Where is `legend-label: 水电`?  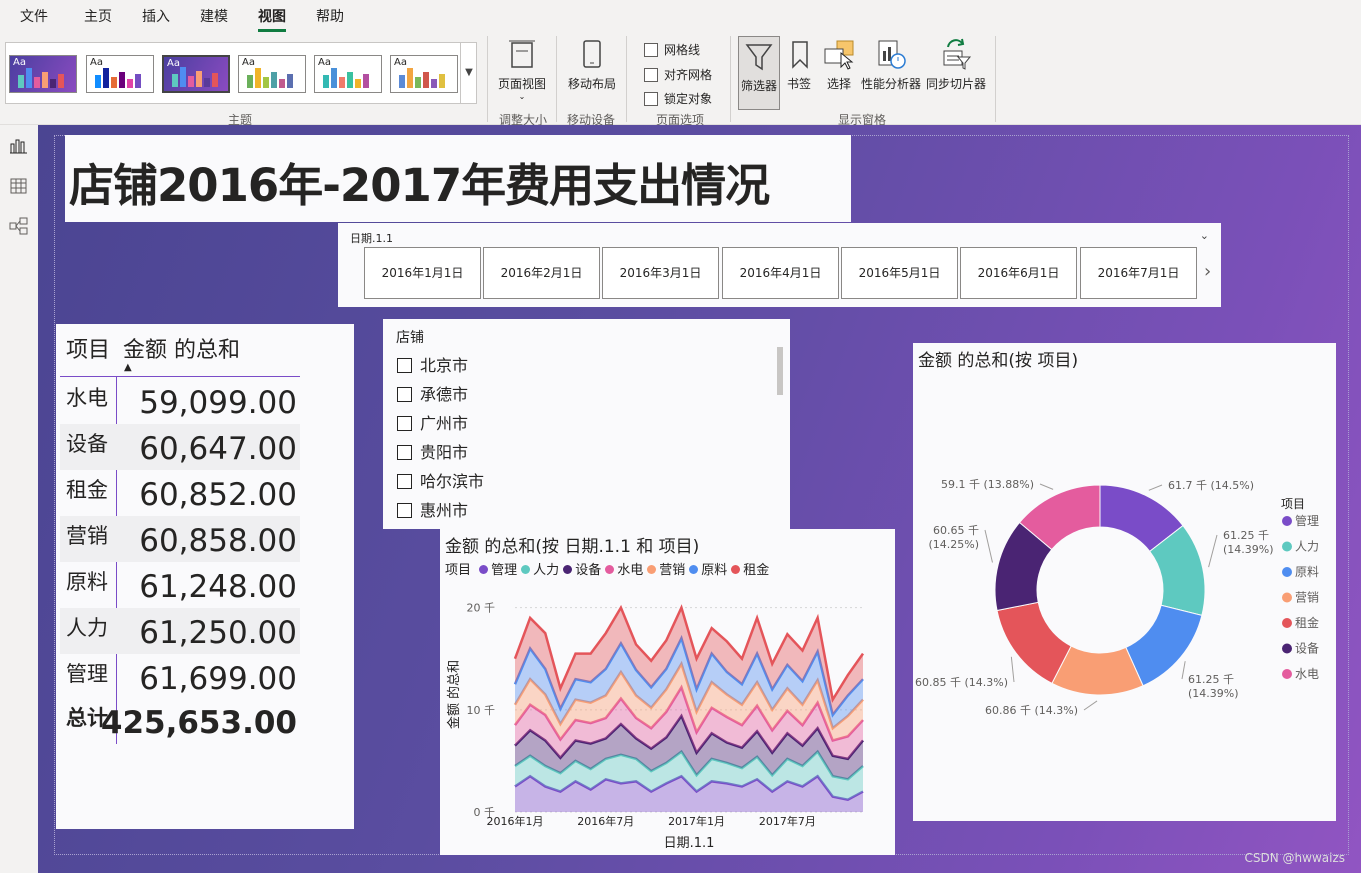 legend-label: 水电 is located at coordinates (1307, 674).